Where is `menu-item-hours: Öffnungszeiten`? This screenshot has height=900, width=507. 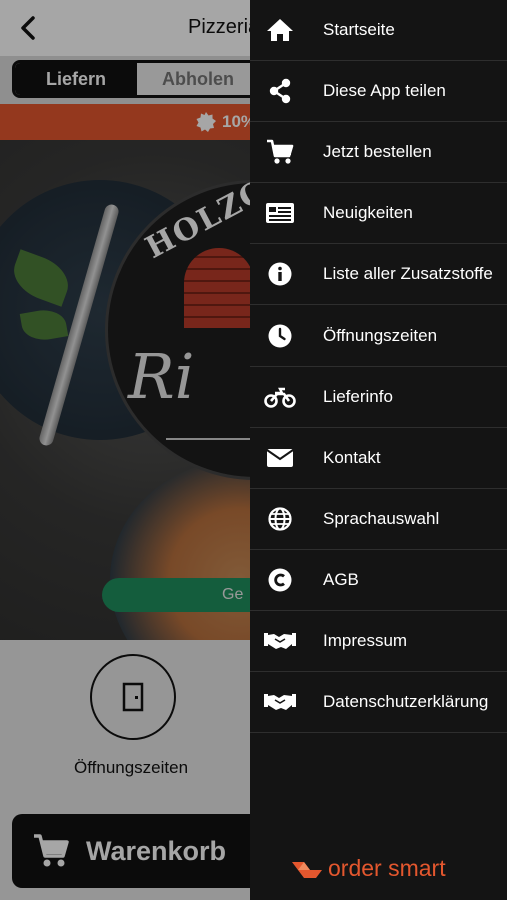
menu-item-hours: Öffnungszeiten is located at coordinates (378, 336).